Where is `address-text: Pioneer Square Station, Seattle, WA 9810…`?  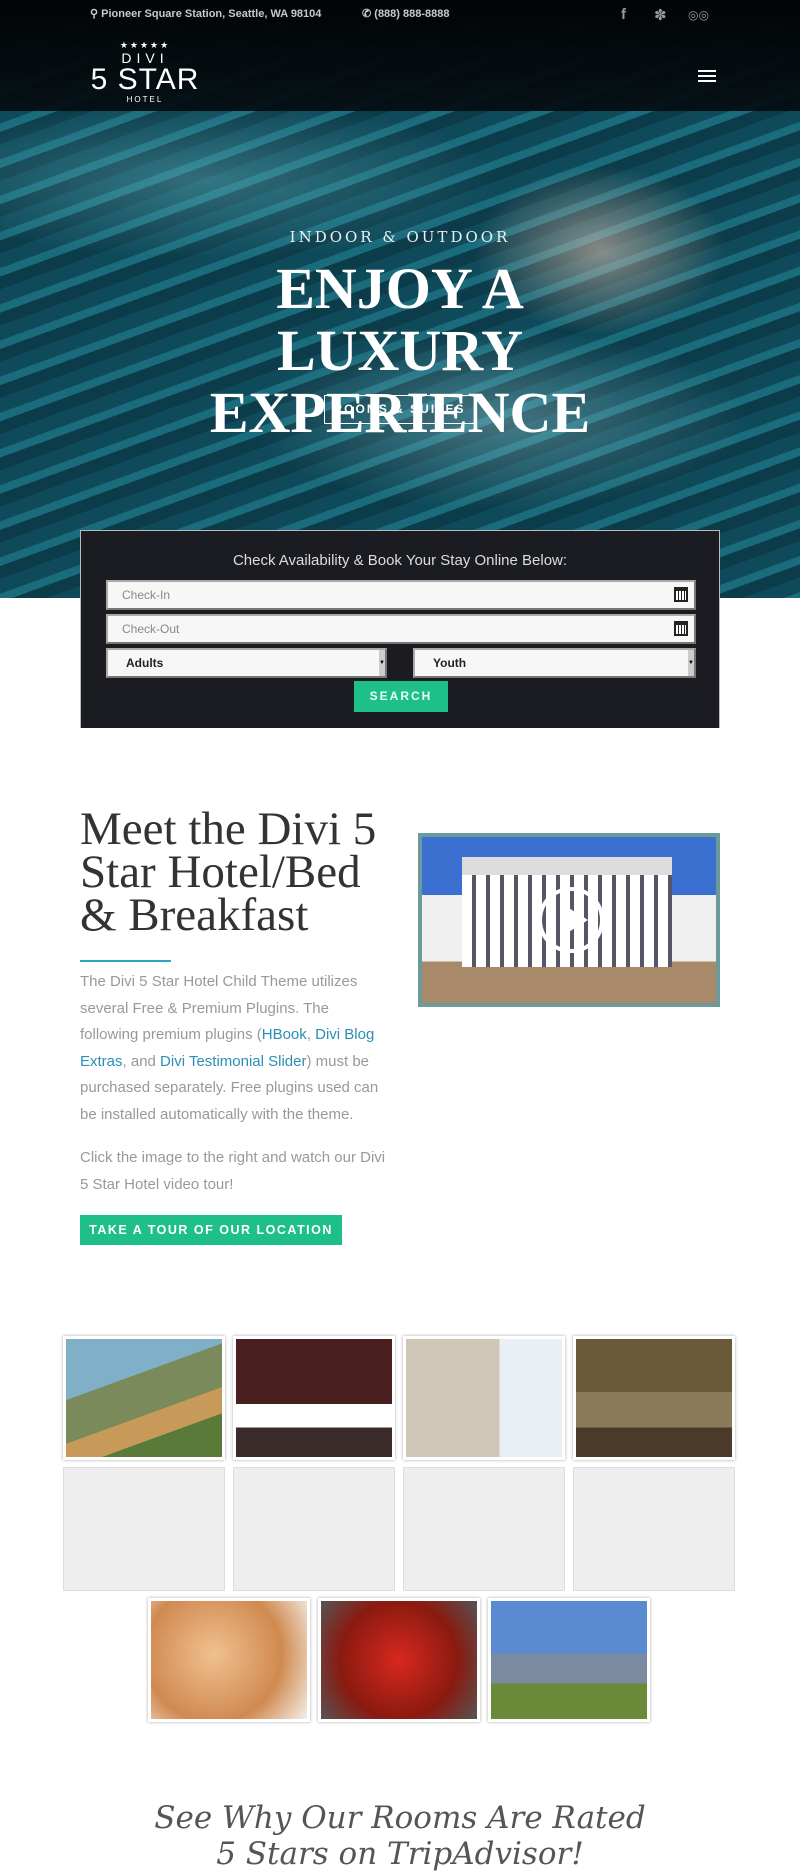
address-text: Pioneer Square Station, Seattle, WA 9810… is located at coordinates (211, 14).